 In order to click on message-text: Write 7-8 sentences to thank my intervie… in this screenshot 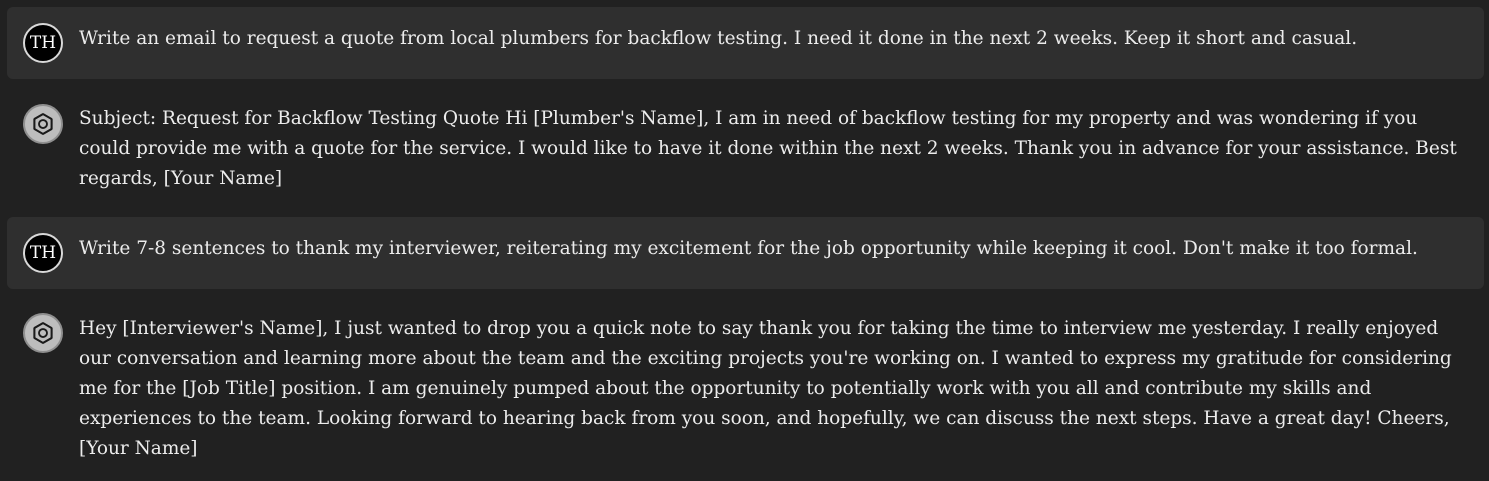, I will do `click(748, 248)`.